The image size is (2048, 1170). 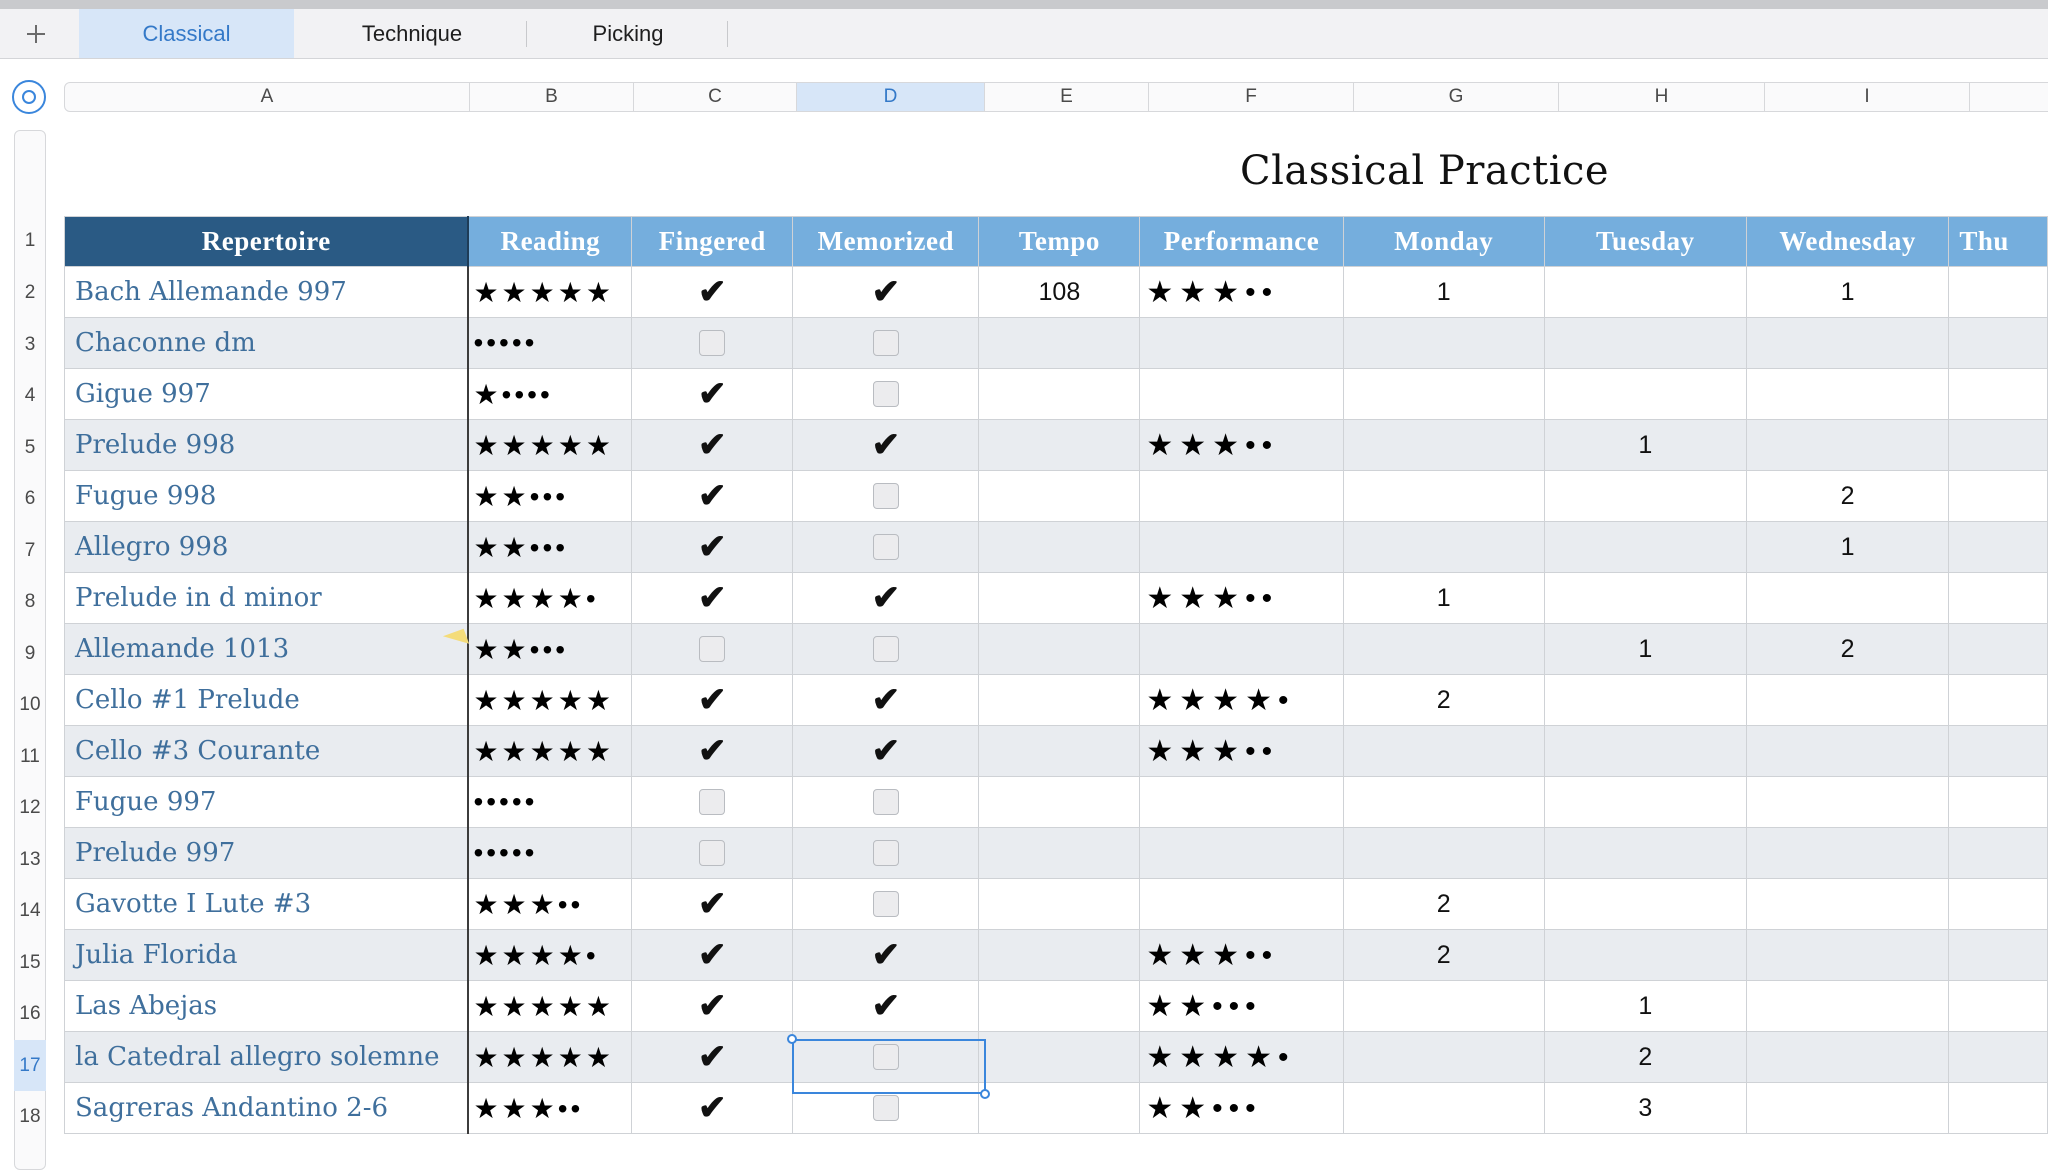 I want to click on repertoire-cell: Las Abejas, so click(x=267, y=1006).